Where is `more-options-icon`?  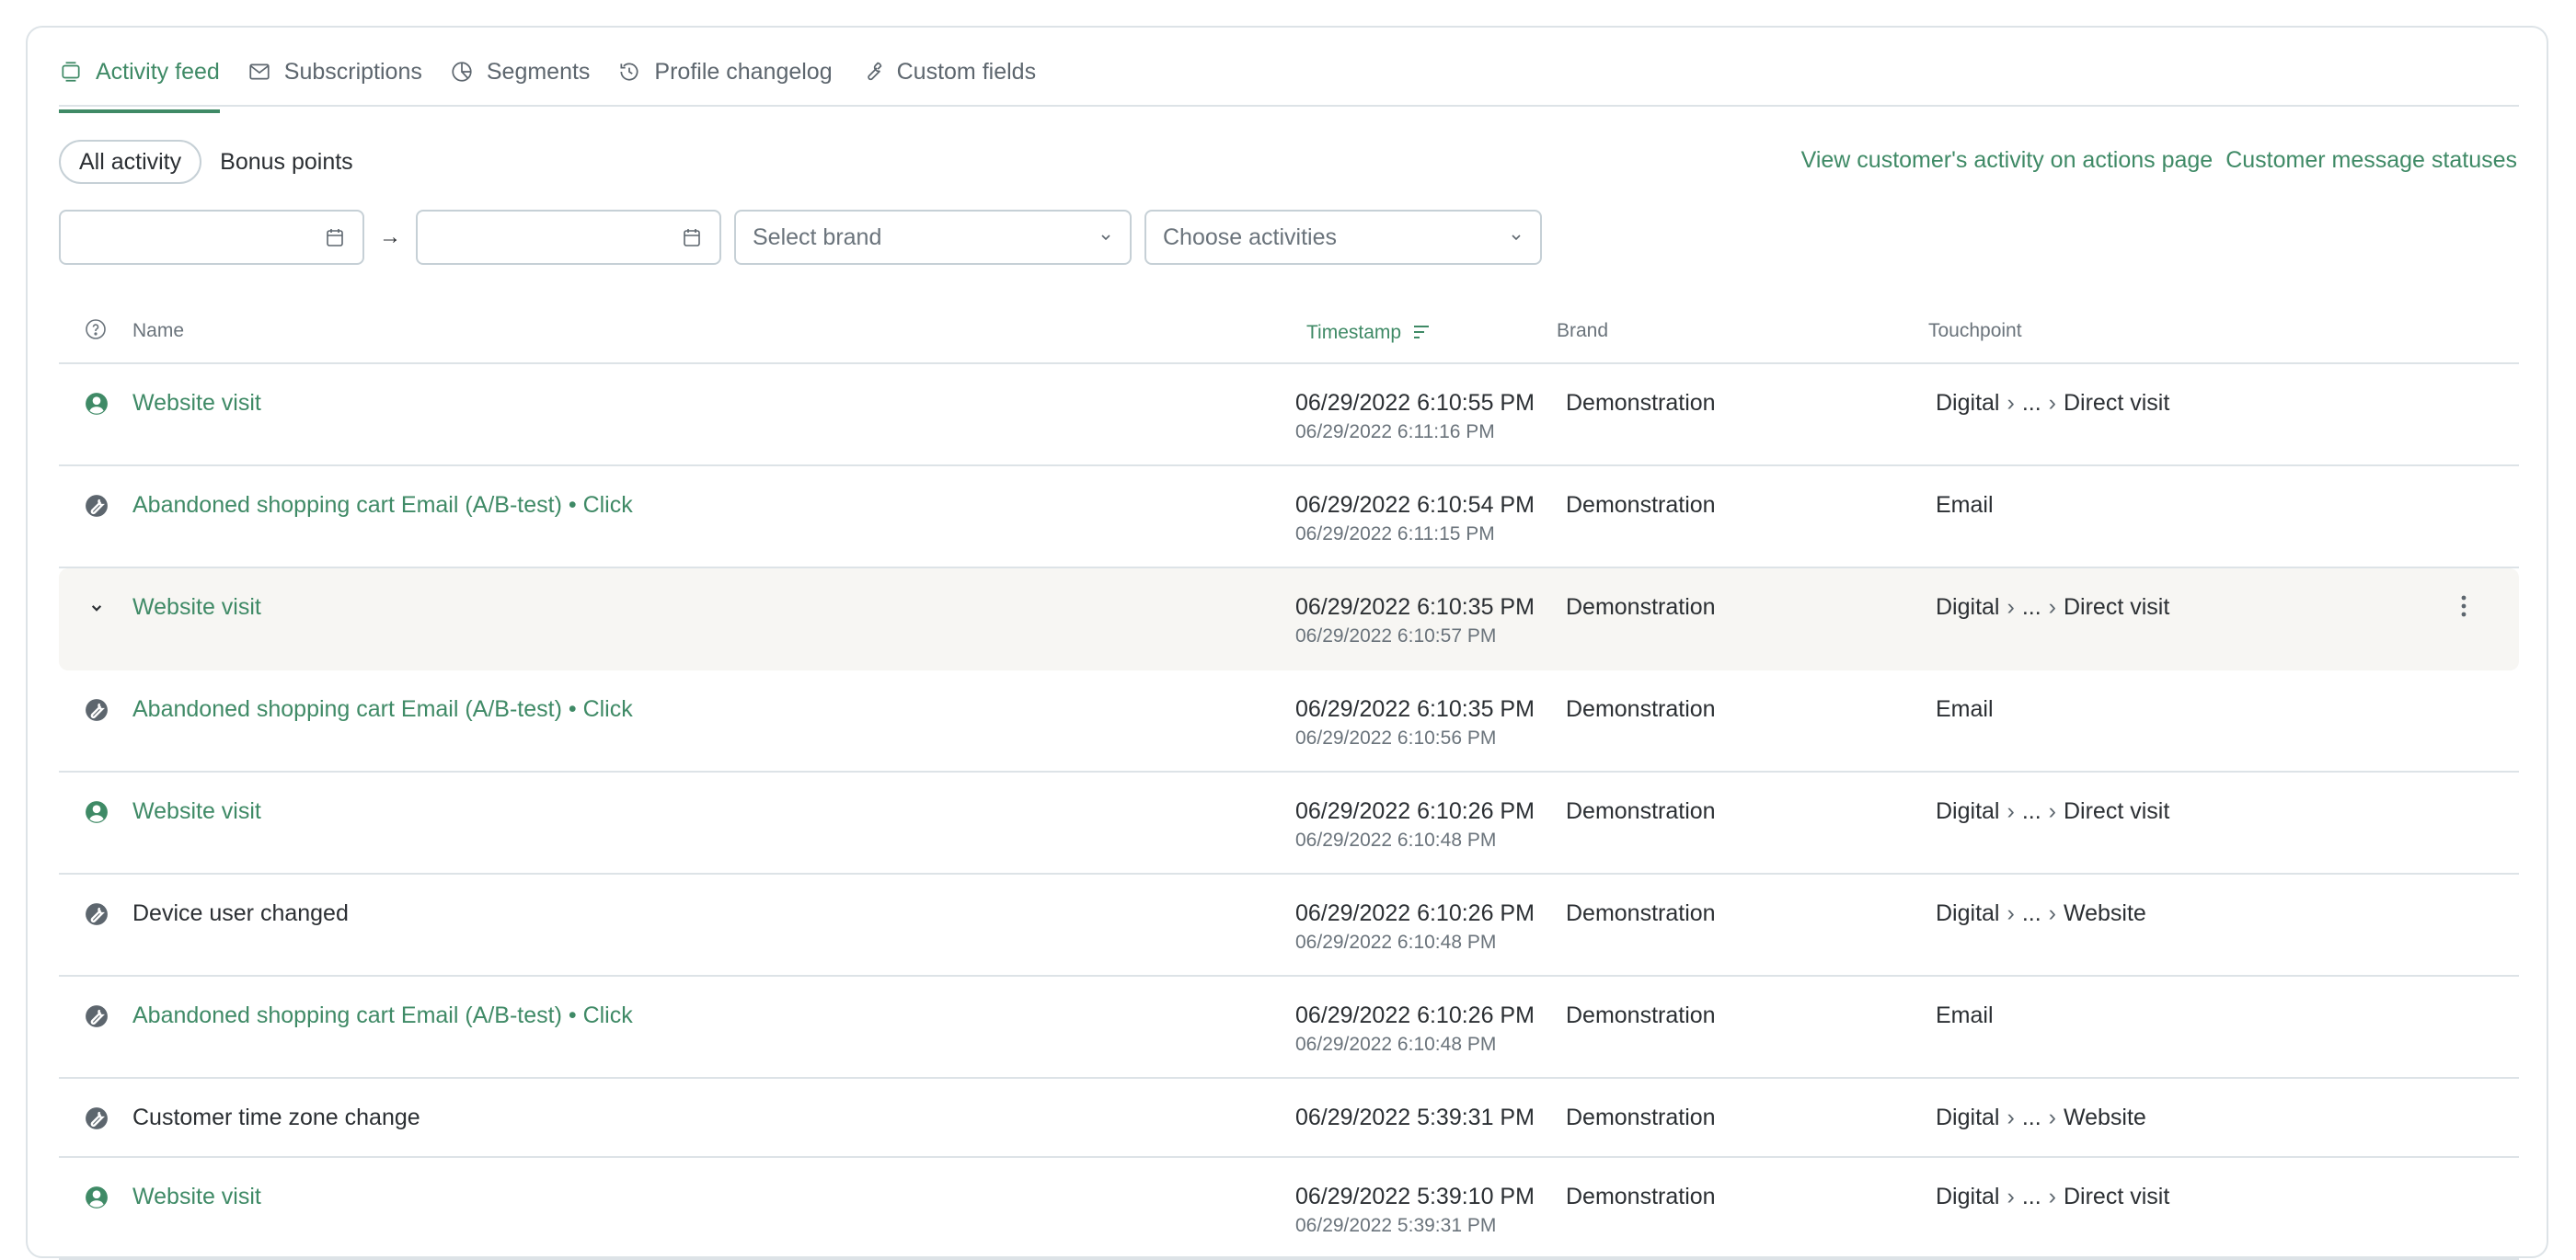 more-options-icon is located at coordinates (2464, 606).